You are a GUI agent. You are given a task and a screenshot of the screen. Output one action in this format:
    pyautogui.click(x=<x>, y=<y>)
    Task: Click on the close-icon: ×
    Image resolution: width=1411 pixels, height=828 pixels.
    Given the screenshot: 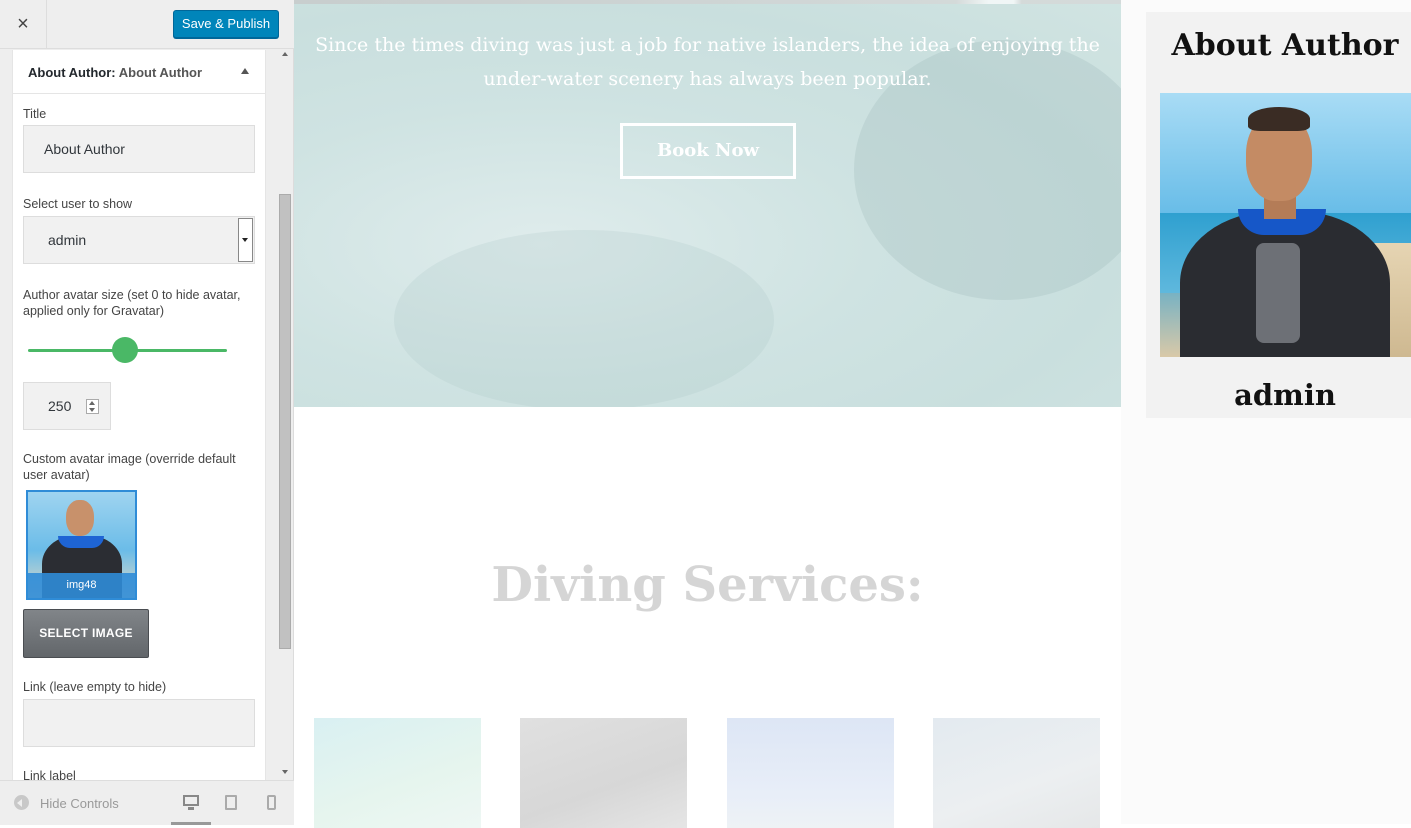 What is the action you would take?
    pyautogui.click(x=23, y=23)
    